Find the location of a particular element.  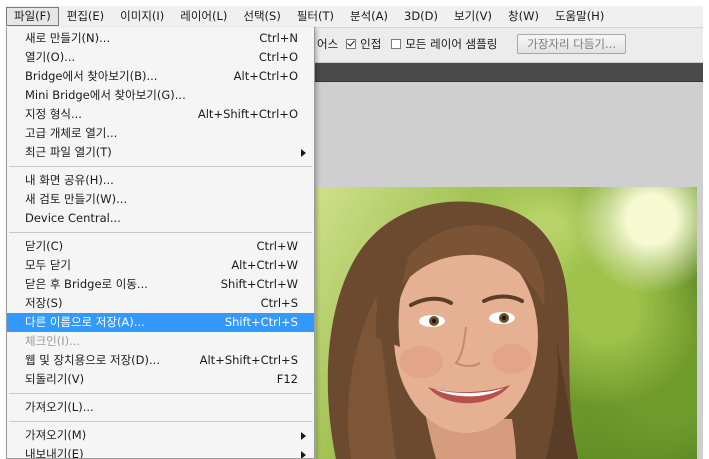

menu-item-close: 닫기(C) Ctrl+W is located at coordinates (160, 246).